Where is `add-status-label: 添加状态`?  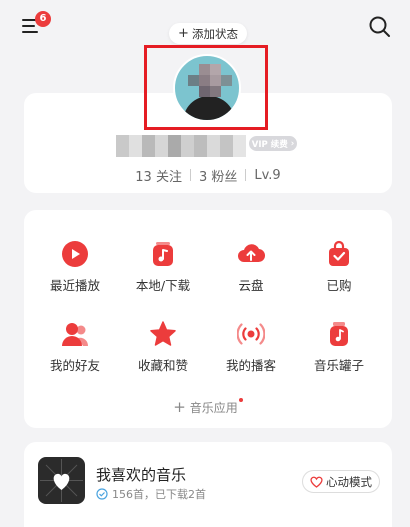
add-status-label: 添加状态 is located at coordinates (214, 33).